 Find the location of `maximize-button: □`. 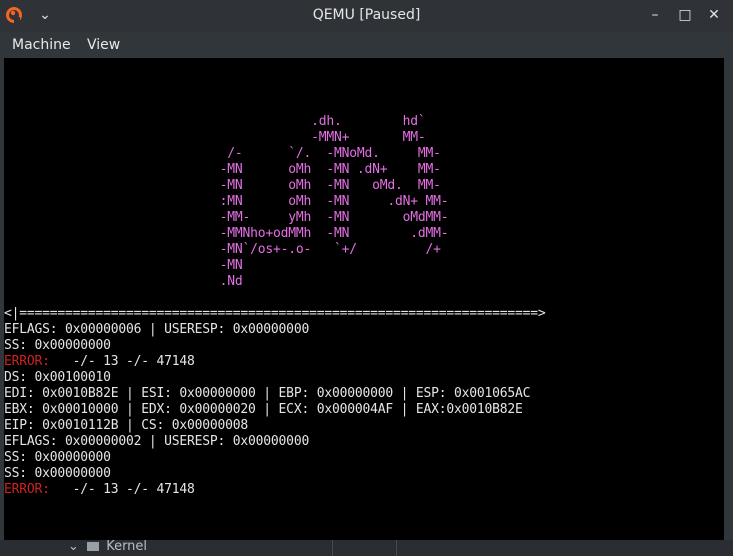

maximize-button: □ is located at coordinates (685, 15).